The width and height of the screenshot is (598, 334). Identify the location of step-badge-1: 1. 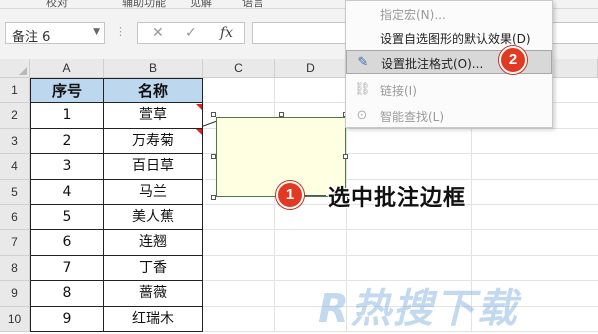
(290, 195).